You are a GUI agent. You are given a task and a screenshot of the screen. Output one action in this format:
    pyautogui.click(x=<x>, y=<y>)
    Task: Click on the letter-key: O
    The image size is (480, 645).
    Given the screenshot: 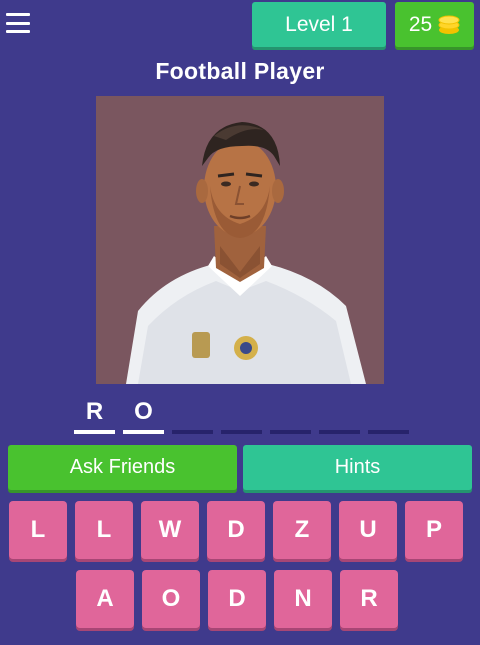 What is the action you would take?
    pyautogui.click(x=171, y=599)
    